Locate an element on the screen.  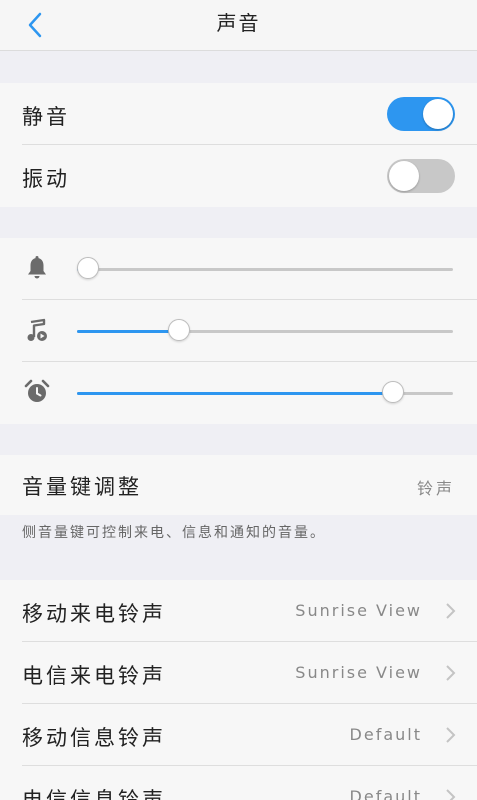
vibrate-toggle is located at coordinates (421, 176).